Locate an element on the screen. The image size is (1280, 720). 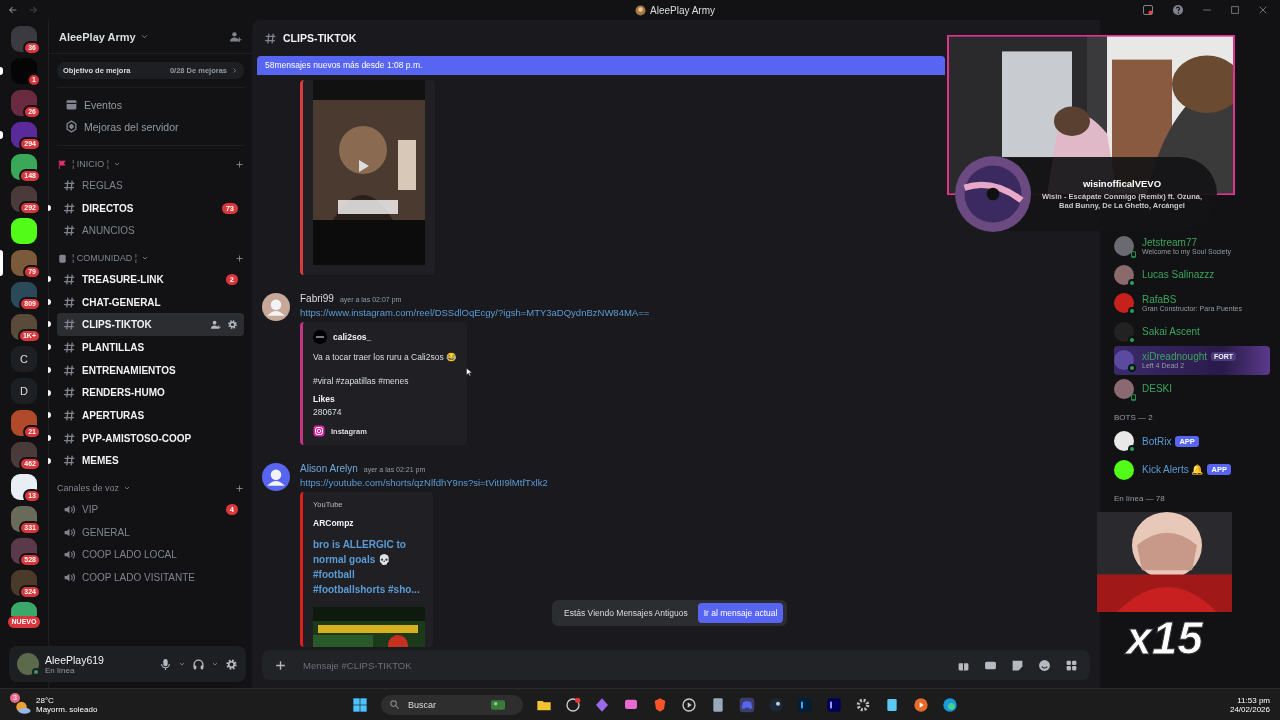
mouse-cursor-icon is located at coordinates (469, 372).